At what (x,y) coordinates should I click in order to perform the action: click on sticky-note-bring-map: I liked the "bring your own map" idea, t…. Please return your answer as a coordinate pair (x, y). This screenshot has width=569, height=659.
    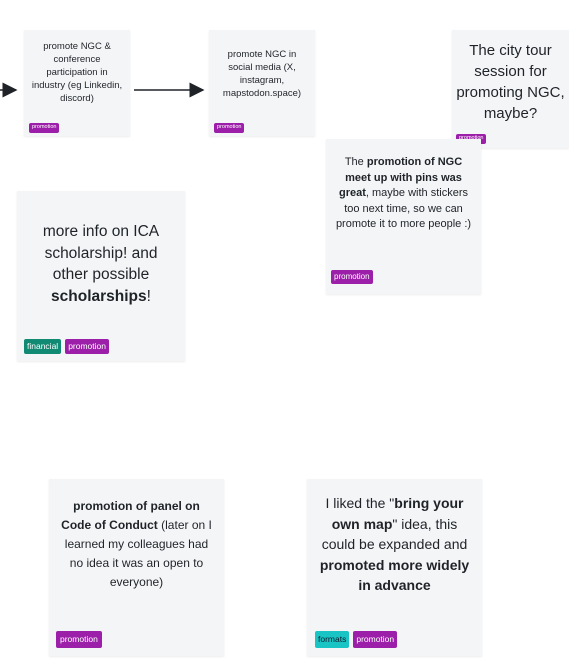
    Looking at the image, I should click on (394, 567).